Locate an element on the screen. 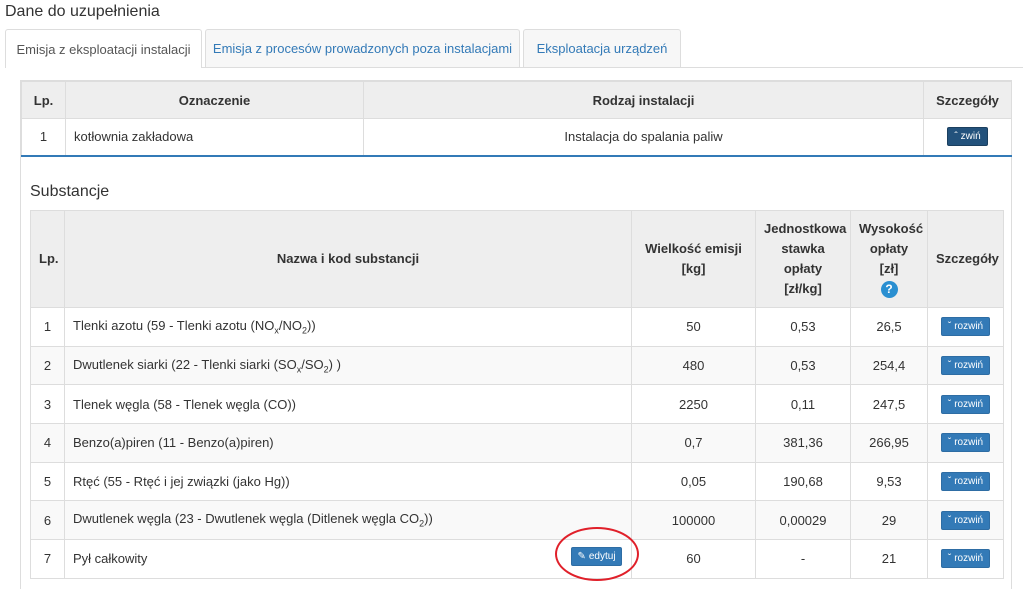 The image size is (1023, 589). substance-lp: 4 is located at coordinates (47, 443).